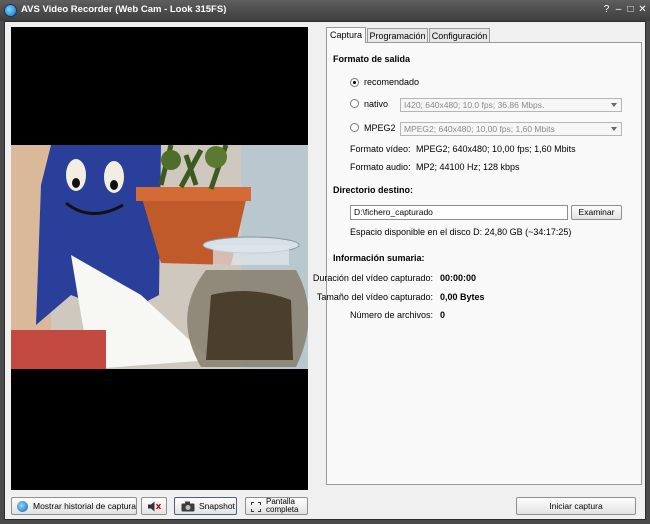 The width and height of the screenshot is (650, 524). I want to click on fullscreen-button: Pantalla completa, so click(276, 506).